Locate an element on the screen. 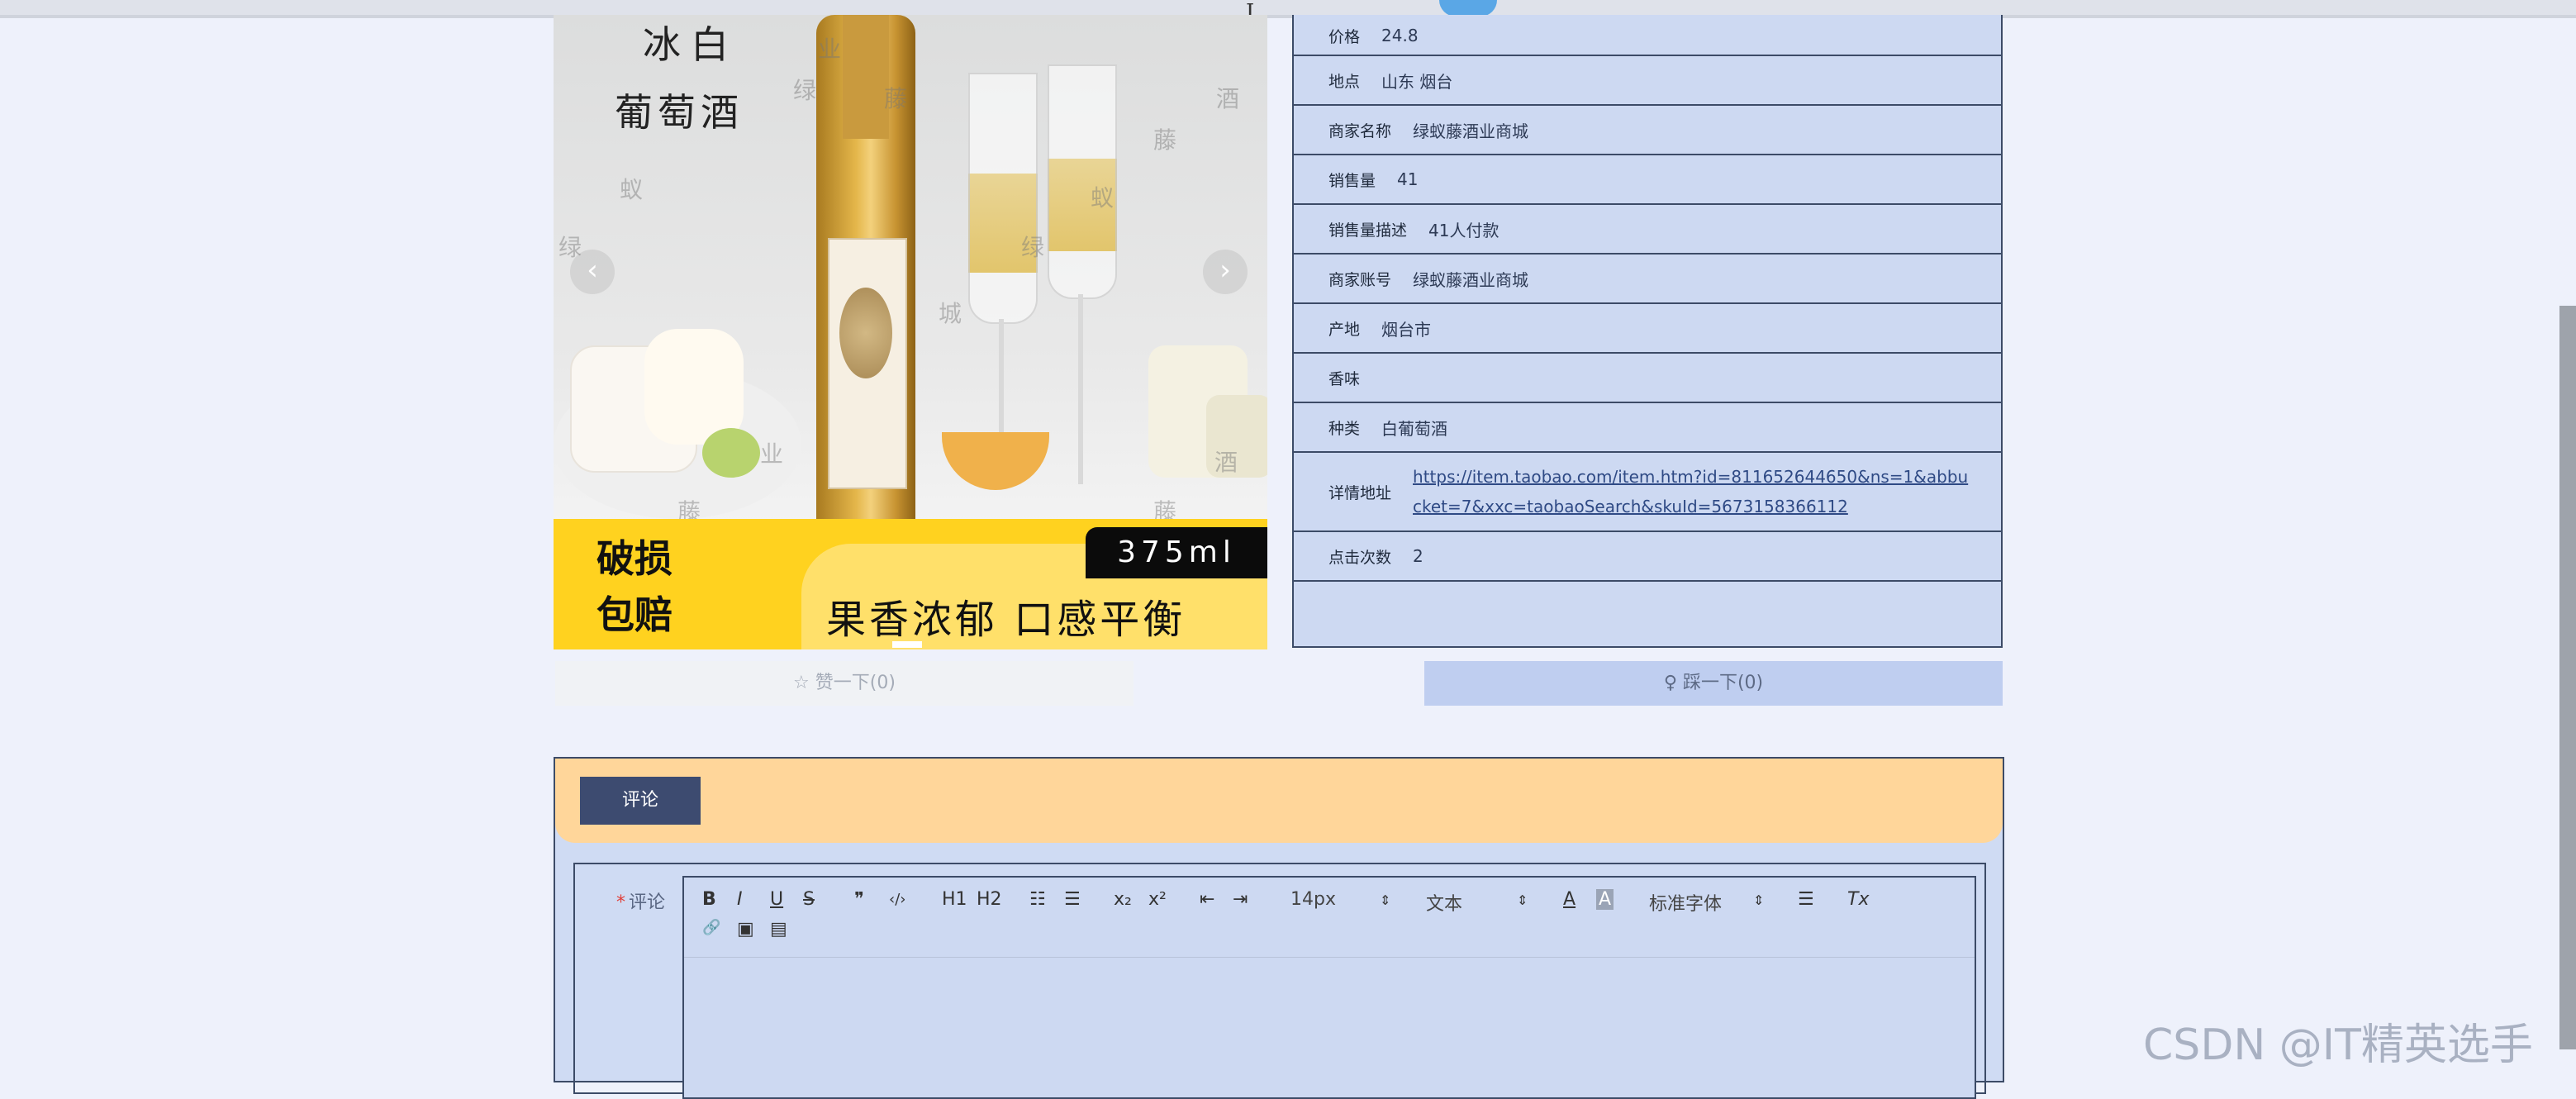  detail-row-clicks: 点击次数 2 is located at coordinates (1648, 555).